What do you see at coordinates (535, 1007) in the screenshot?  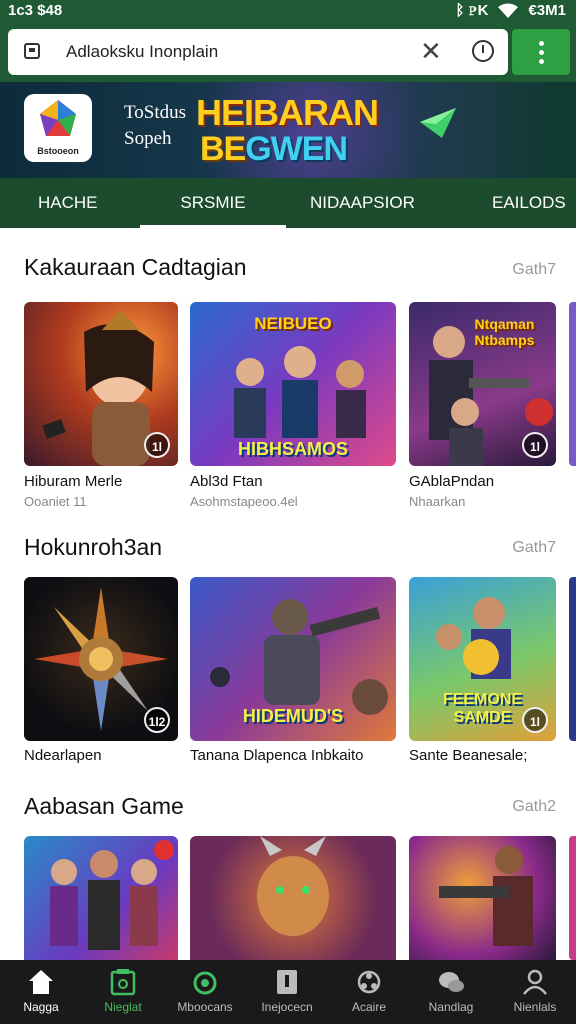 I see `nav-label: Nienlals` at bounding box center [535, 1007].